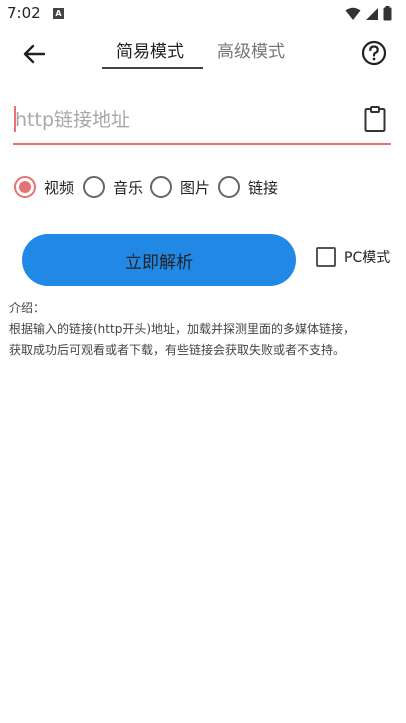  Describe the element at coordinates (161, 187) in the screenshot. I see `radio-image-indicator` at that location.